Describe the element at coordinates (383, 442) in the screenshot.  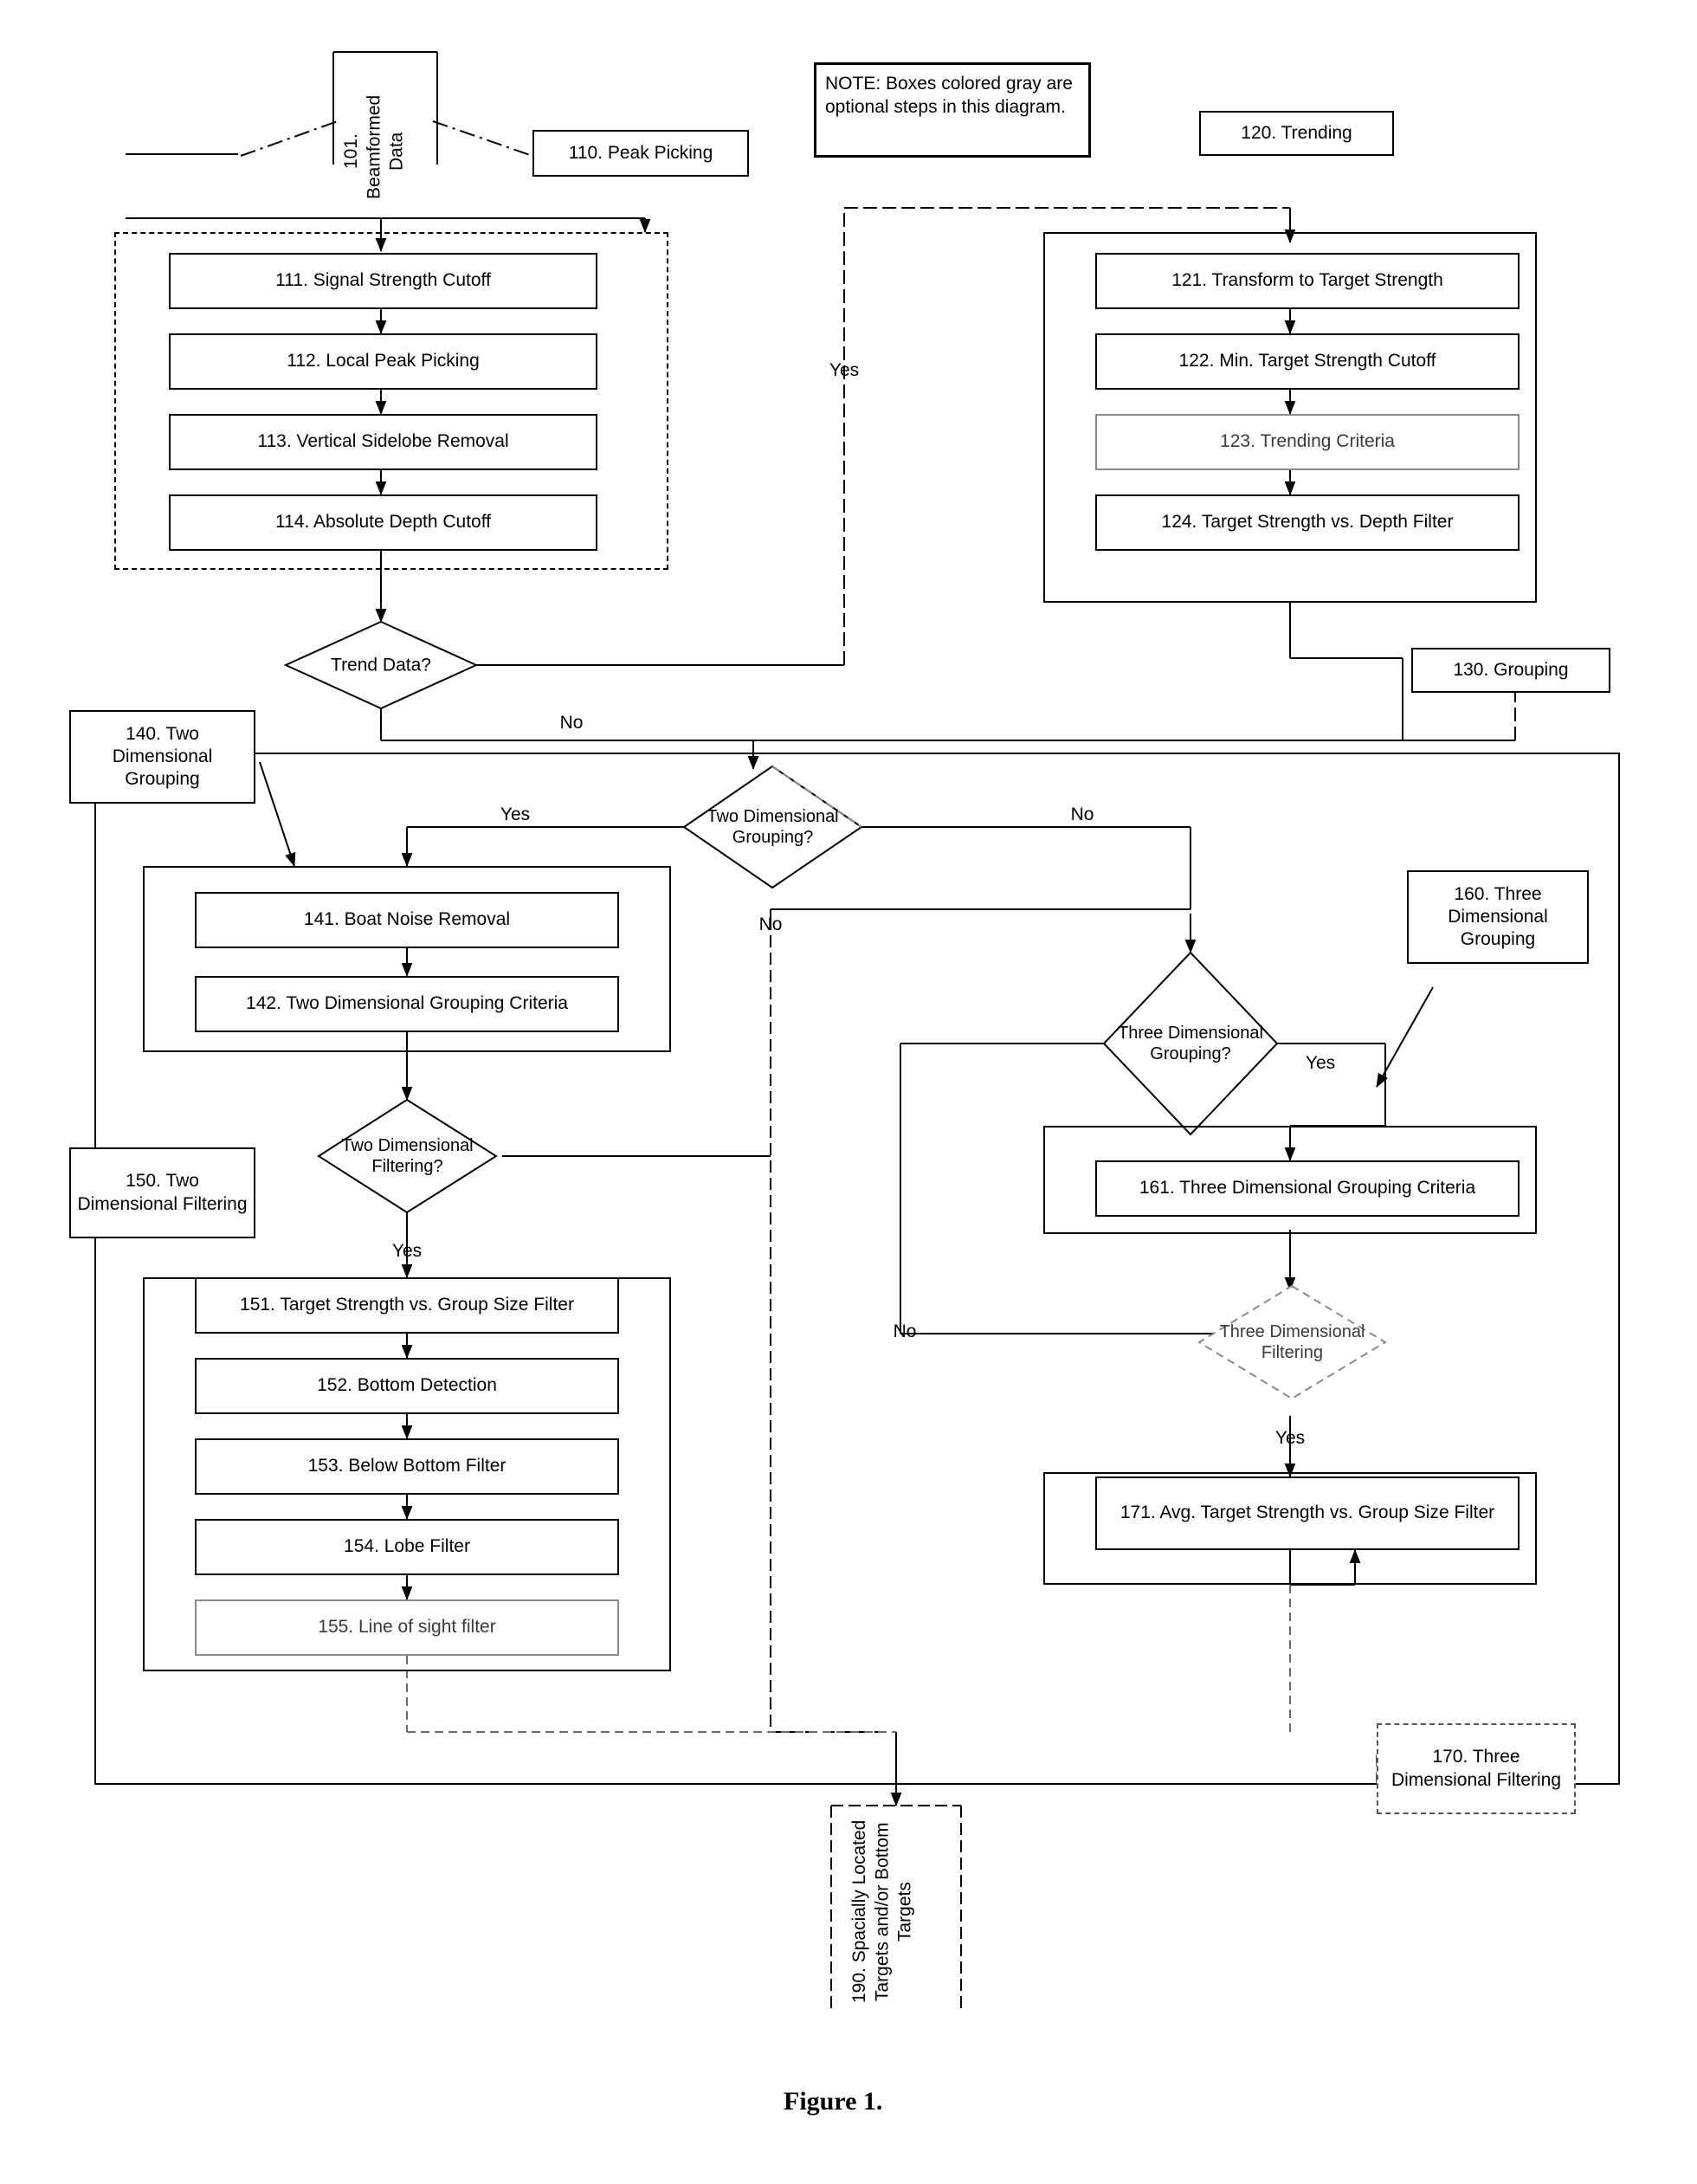
I see `step-113: 113. Vertical Sidelobe Removal` at that location.